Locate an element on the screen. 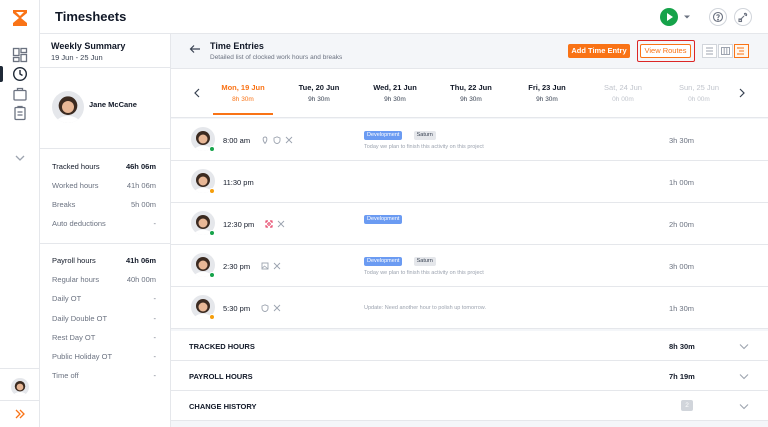 The image size is (768, 427). help-button is located at coordinates (718, 17).